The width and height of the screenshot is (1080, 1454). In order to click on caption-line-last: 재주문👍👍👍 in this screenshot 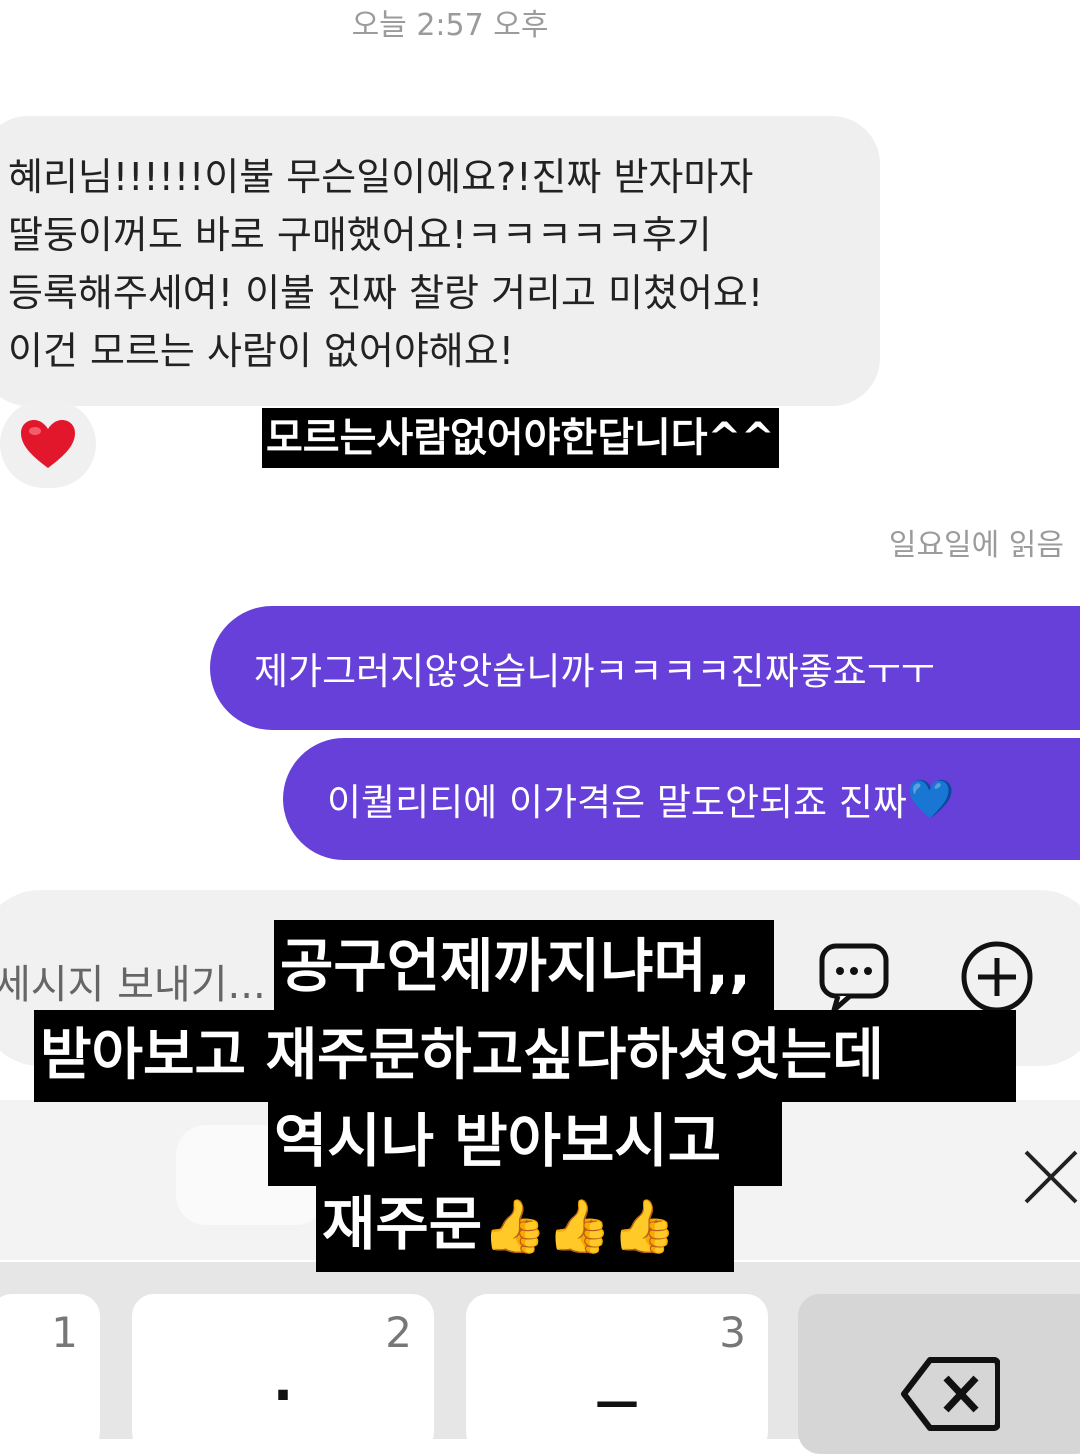, I will do `click(525, 1224)`.